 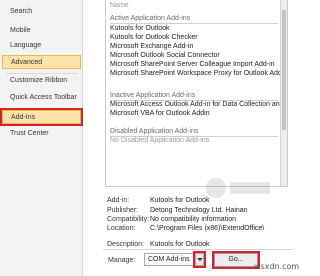 I want to click on compatibility-value: No compatibility information, so click(x=193, y=219).